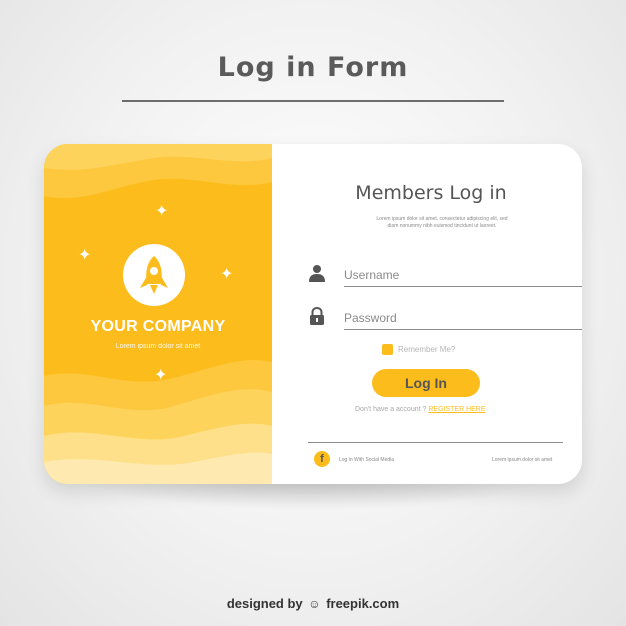 This screenshot has height=626, width=626. Describe the element at coordinates (391, 409) in the screenshot. I see `register-prompt-text: Don't have a account ?` at that location.